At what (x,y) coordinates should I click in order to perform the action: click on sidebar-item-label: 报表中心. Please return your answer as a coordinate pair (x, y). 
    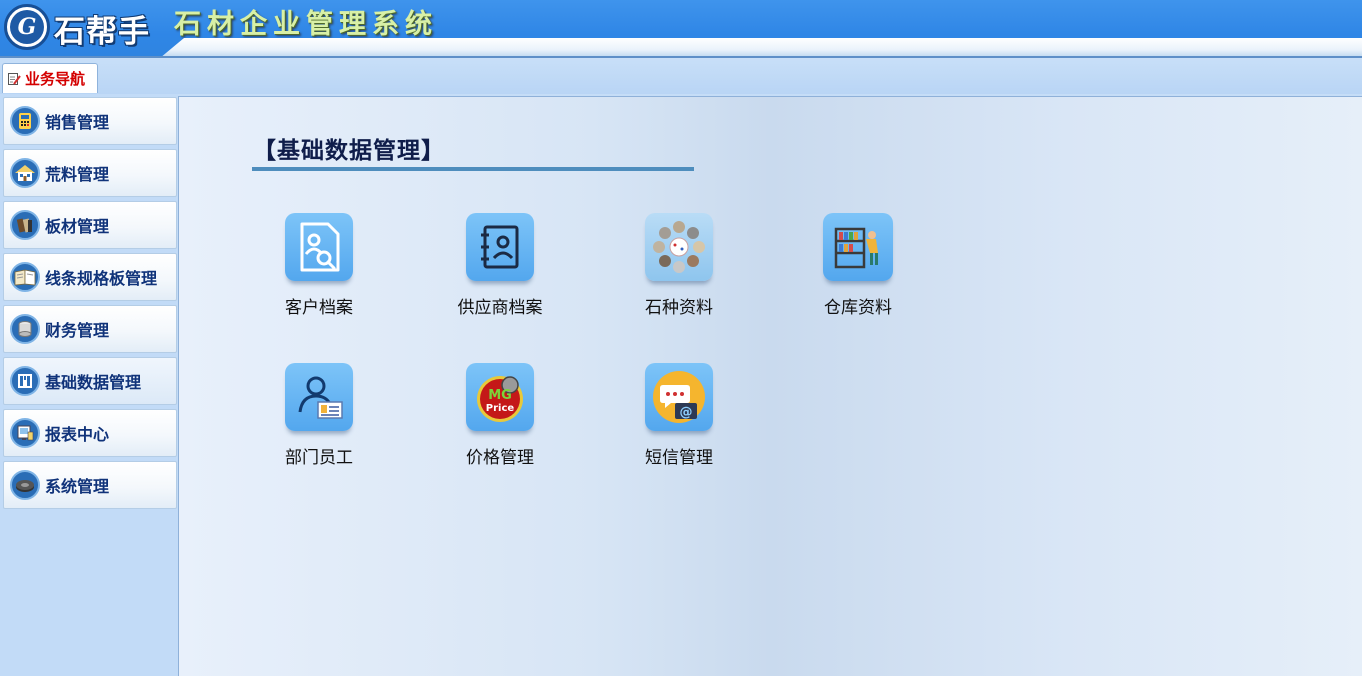
    Looking at the image, I should click on (77, 434).